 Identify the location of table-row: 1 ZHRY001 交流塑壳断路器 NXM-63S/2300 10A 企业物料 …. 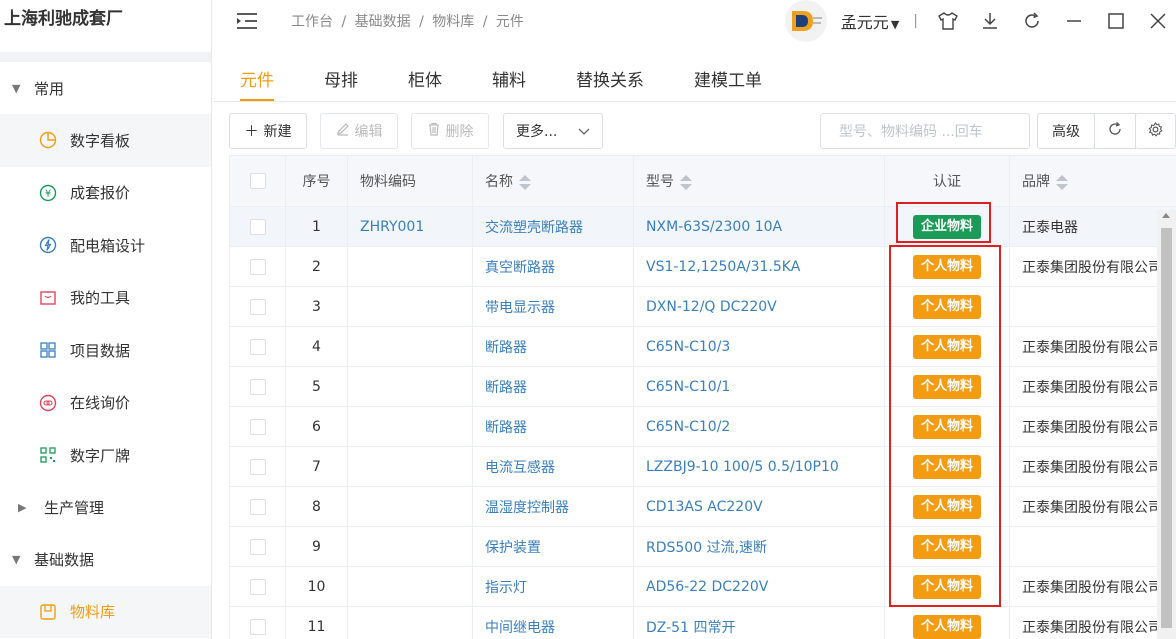
(702, 226).